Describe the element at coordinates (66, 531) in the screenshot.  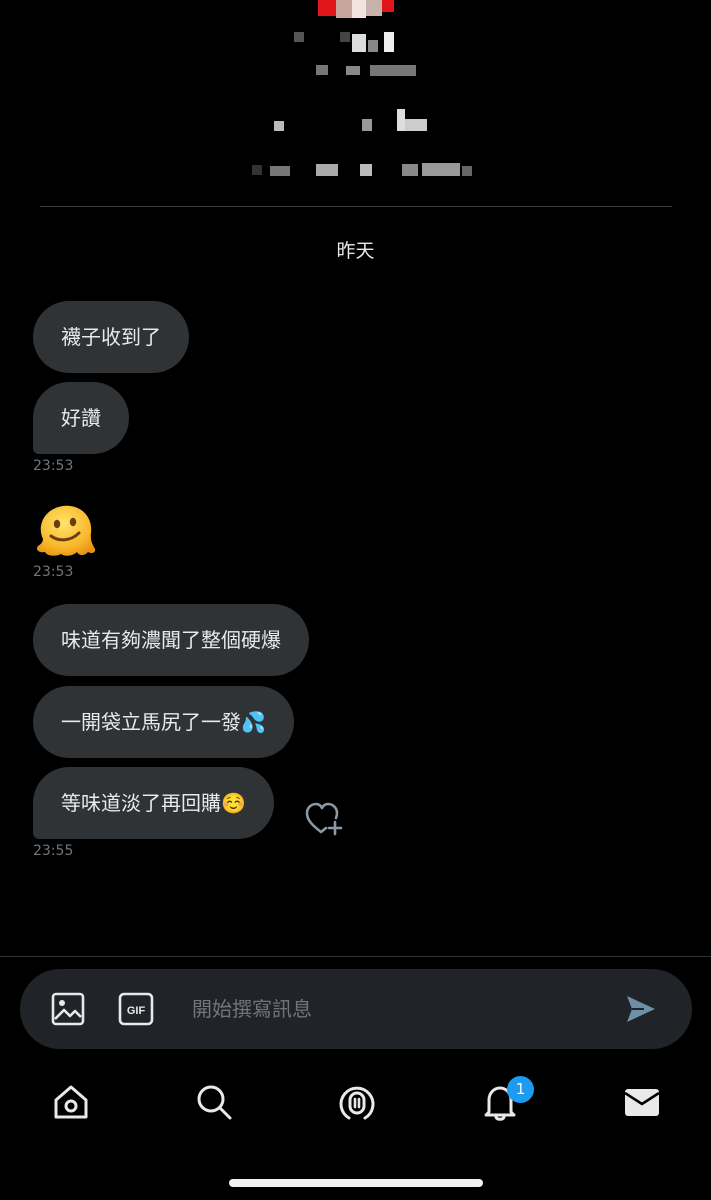
I see `melting-face-emoji` at that location.